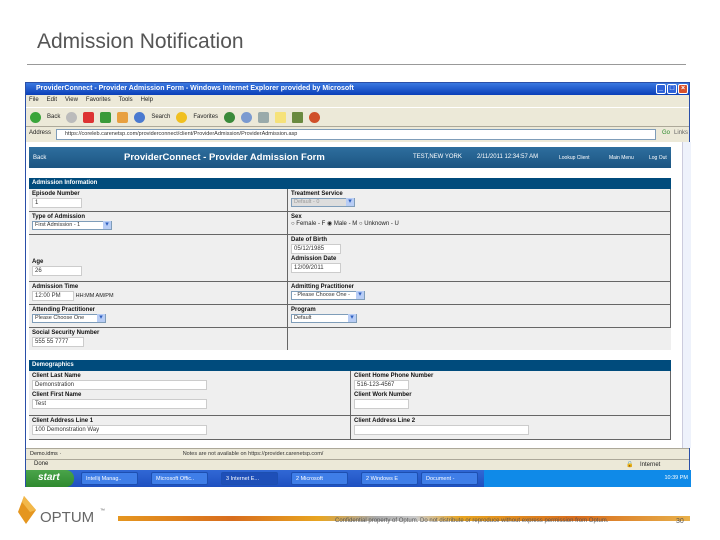  Describe the element at coordinates (328, 295) in the screenshot. I see `admitting-practitioner-select: - Please Choose One -` at that location.